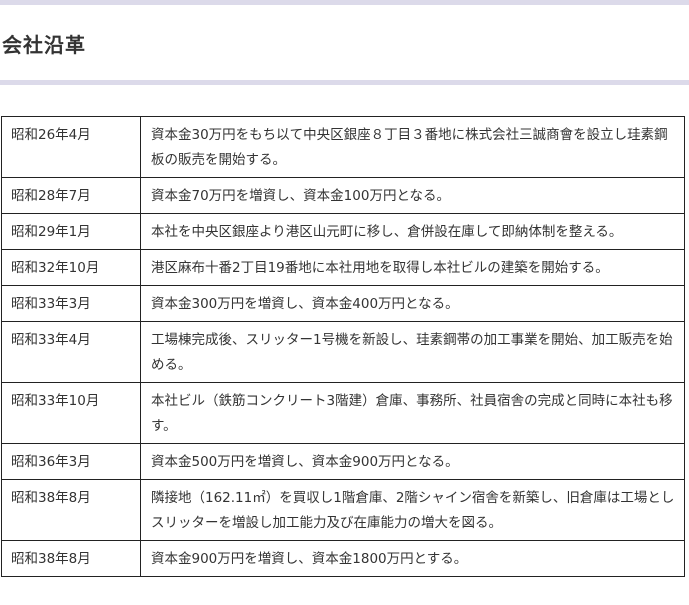 Image resolution: width=689 pixels, height=605 pixels. Describe the element at coordinates (71, 413) in the screenshot. I see `history-date: 昭和33年10月` at that location.